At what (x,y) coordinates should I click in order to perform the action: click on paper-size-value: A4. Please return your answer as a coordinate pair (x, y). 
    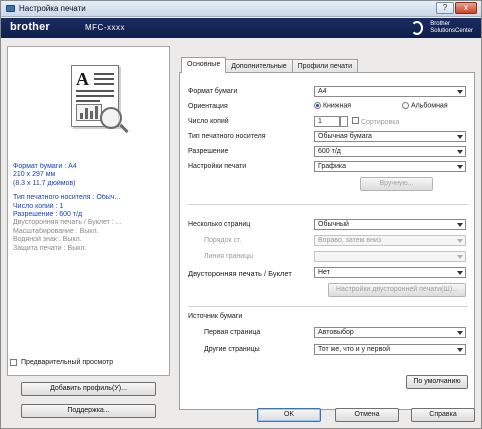
    Looking at the image, I should click on (322, 91).